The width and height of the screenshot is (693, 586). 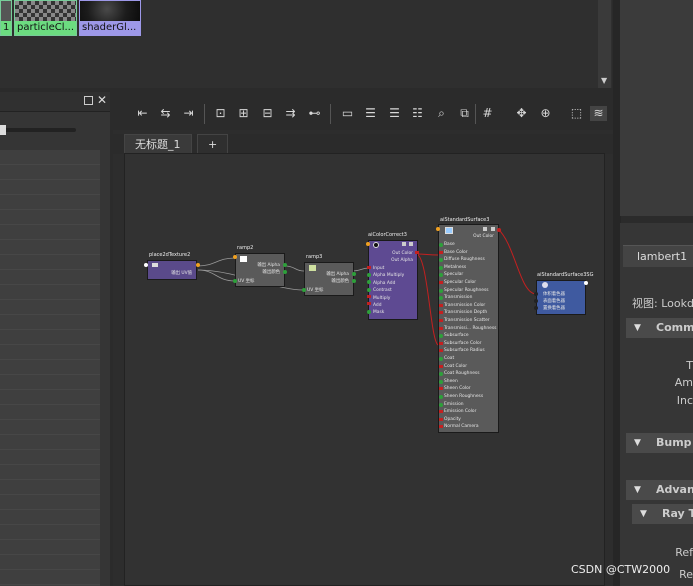 What do you see at coordinates (659, 328) in the screenshot?
I see `section-common: ▼ Comm` at bounding box center [659, 328].